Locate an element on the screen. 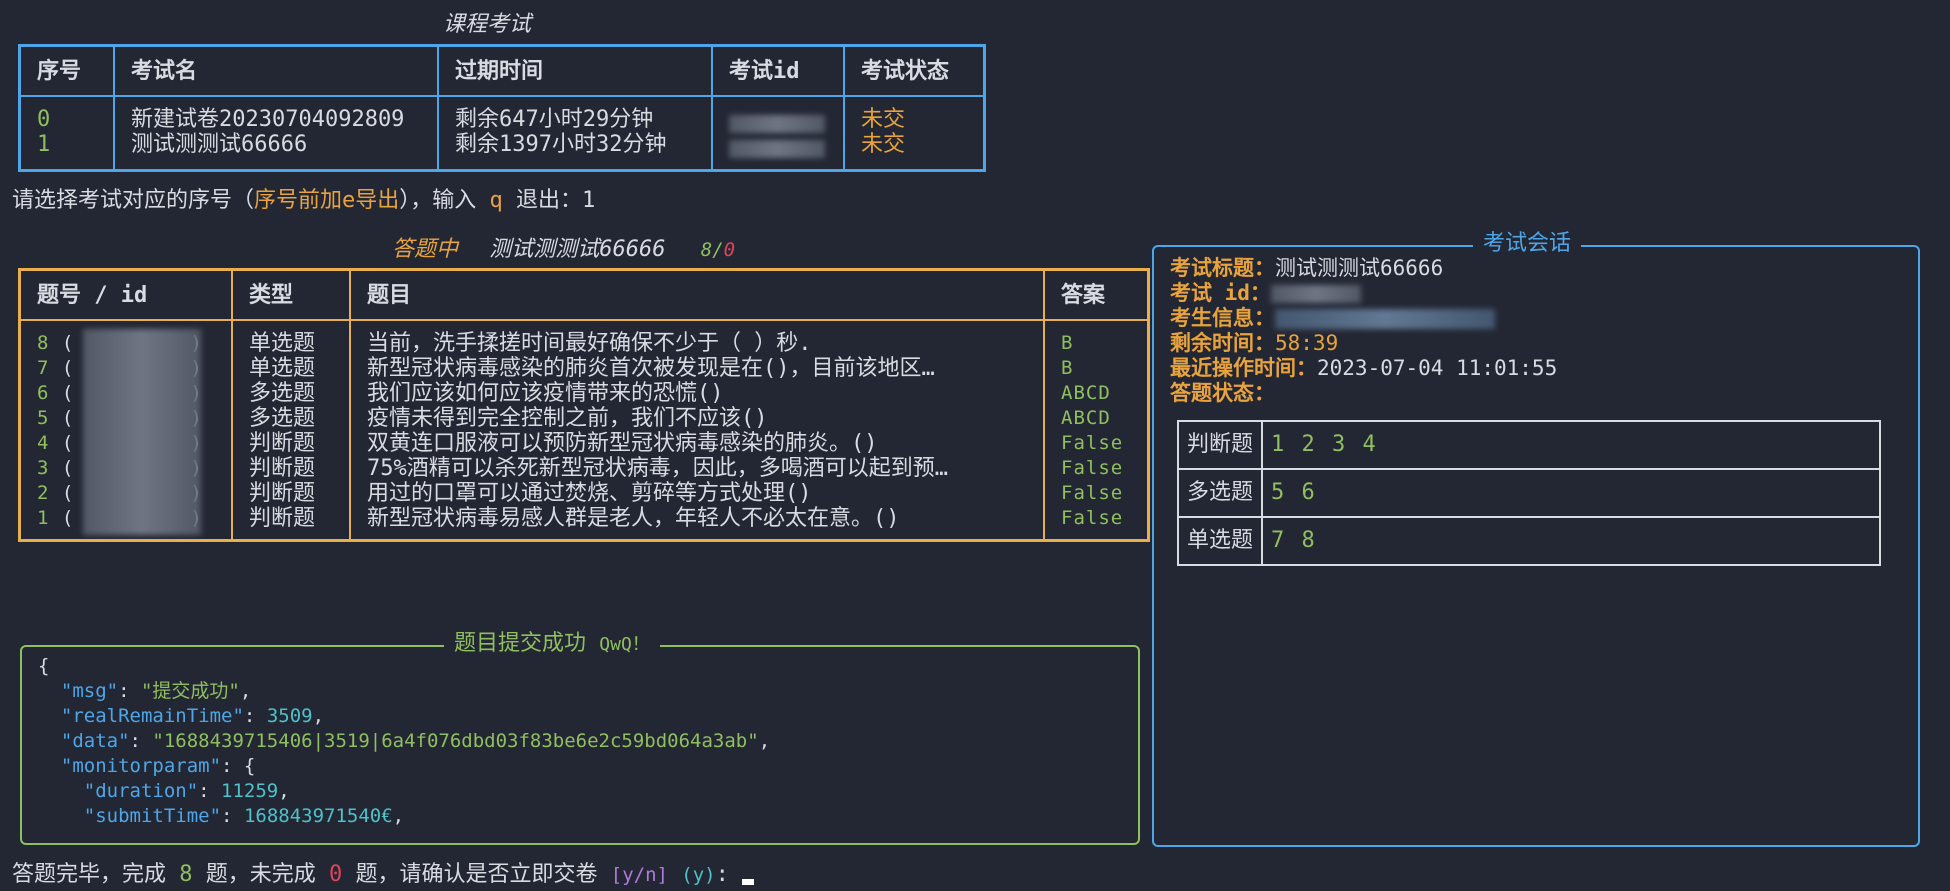  exam-name: 新建试卷20230704092809 is located at coordinates (268, 119).